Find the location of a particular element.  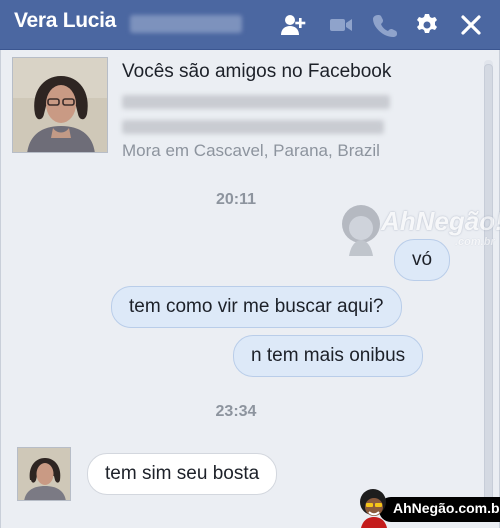

add-friend-icon is located at coordinates (293, 25).